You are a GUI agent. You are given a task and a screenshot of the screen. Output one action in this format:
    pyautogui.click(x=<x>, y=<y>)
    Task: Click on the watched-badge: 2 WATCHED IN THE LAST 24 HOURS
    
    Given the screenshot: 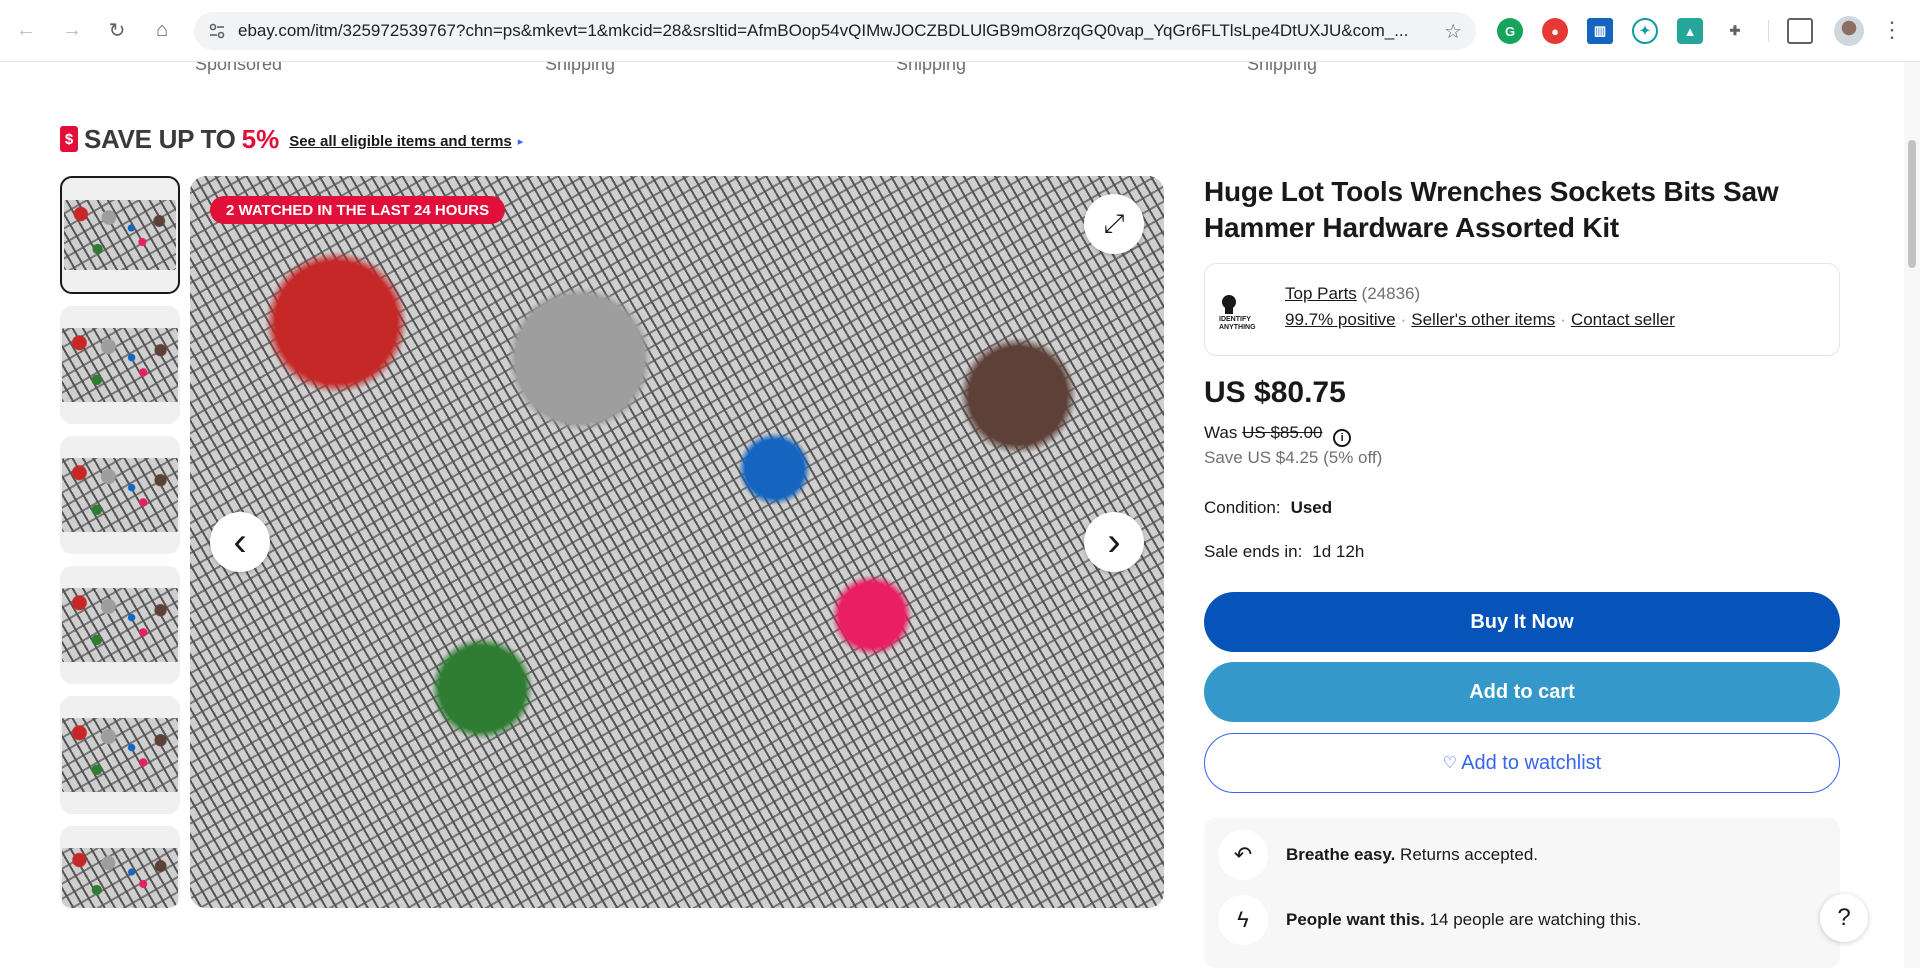 What is the action you would take?
    pyautogui.click(x=358, y=210)
    